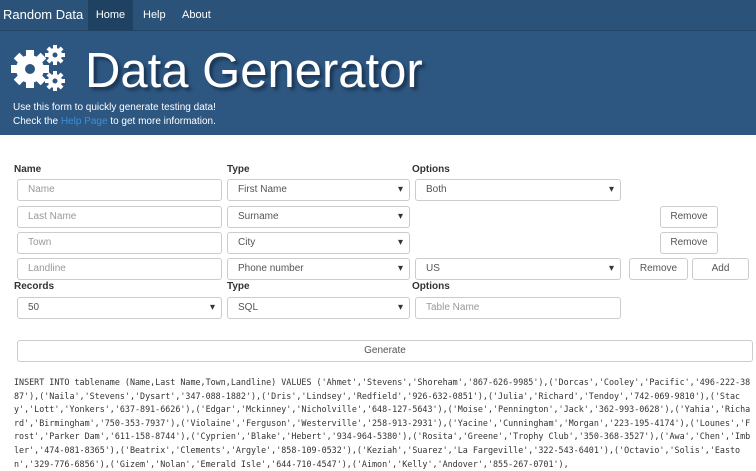 The image size is (756, 471). What do you see at coordinates (385, 351) in the screenshot?
I see `generate-button: Generate` at bounding box center [385, 351].